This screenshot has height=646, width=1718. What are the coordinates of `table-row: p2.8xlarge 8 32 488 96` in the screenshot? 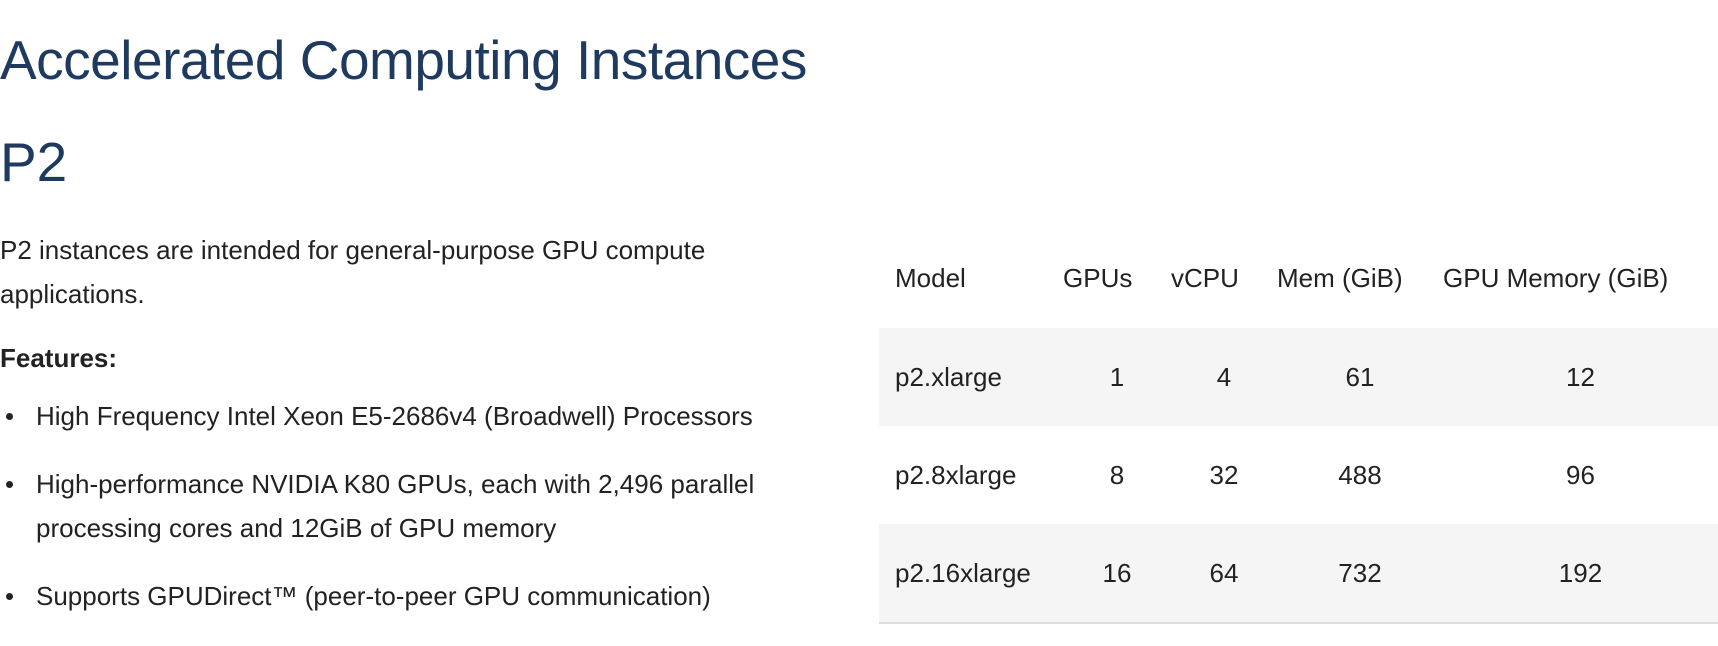 It's located at (1298, 475).